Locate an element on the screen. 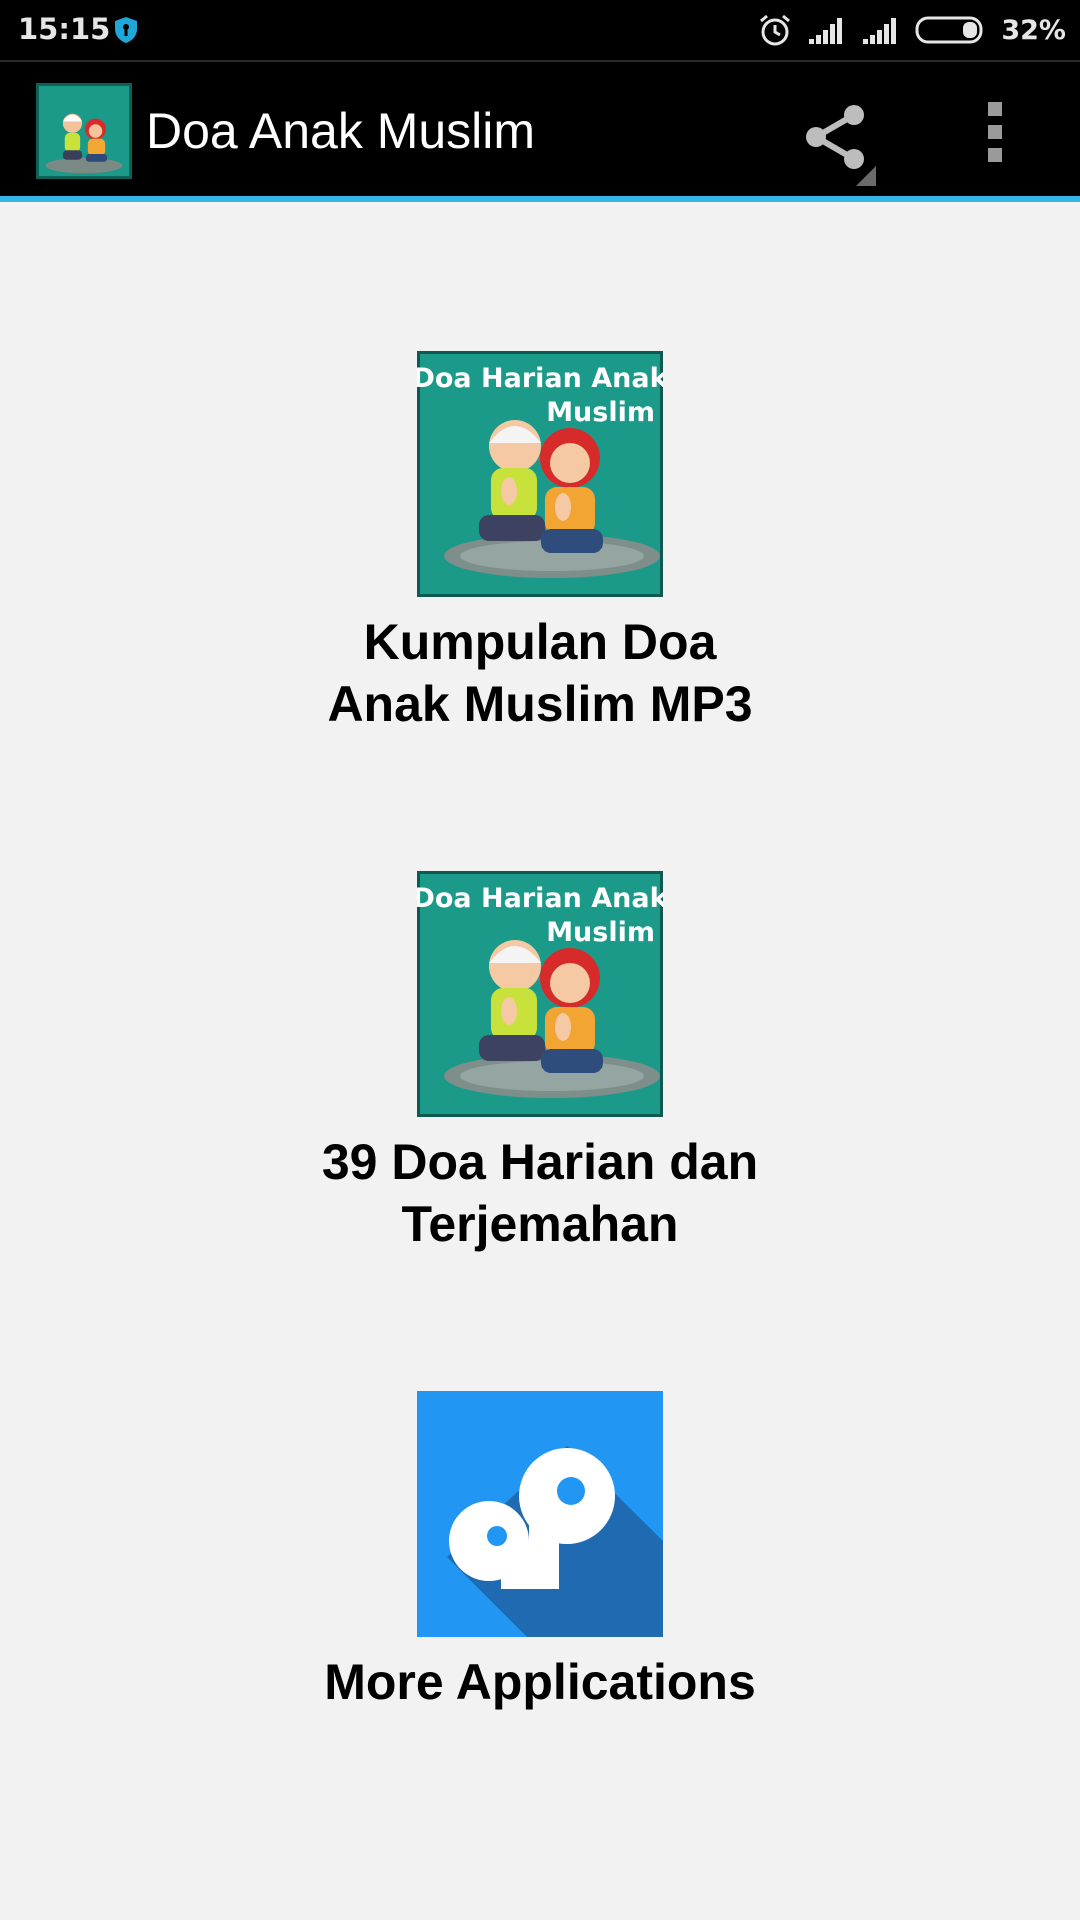 The height and width of the screenshot is (1920, 1080). menu-item-label: Kumpulan Doa Anak Muslim MP3 is located at coordinates (540, 673).